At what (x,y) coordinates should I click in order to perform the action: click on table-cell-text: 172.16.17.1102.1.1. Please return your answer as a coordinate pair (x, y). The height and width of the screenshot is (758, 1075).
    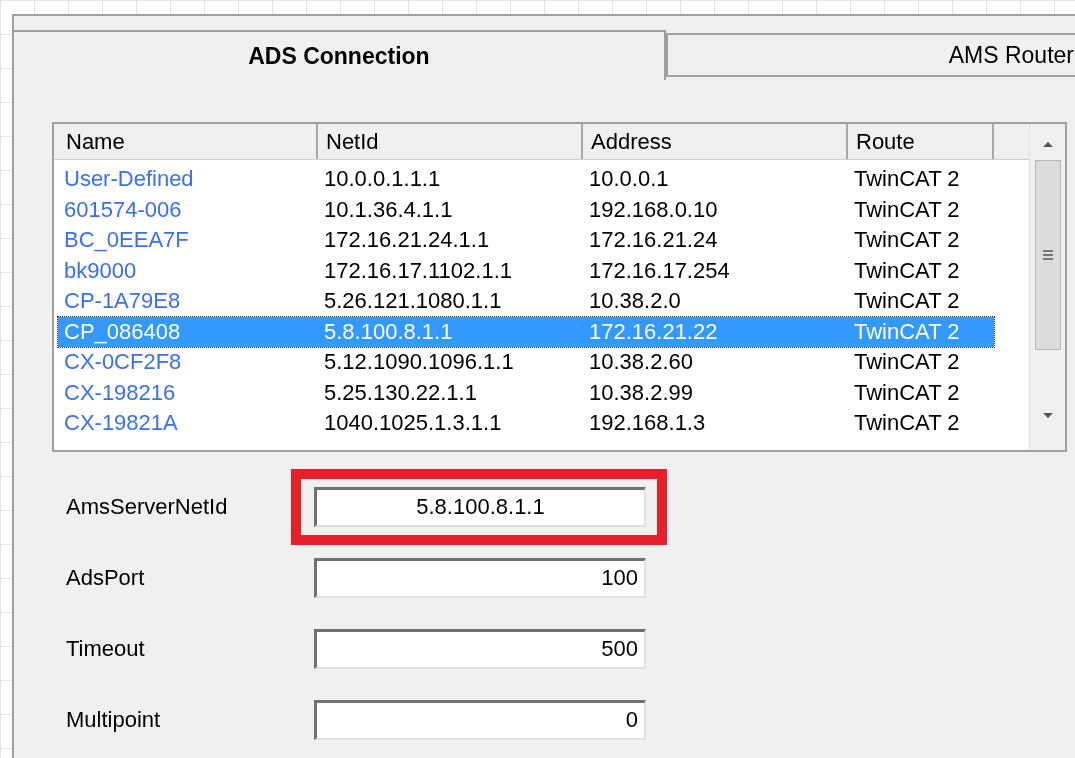
    Looking at the image, I should click on (418, 270).